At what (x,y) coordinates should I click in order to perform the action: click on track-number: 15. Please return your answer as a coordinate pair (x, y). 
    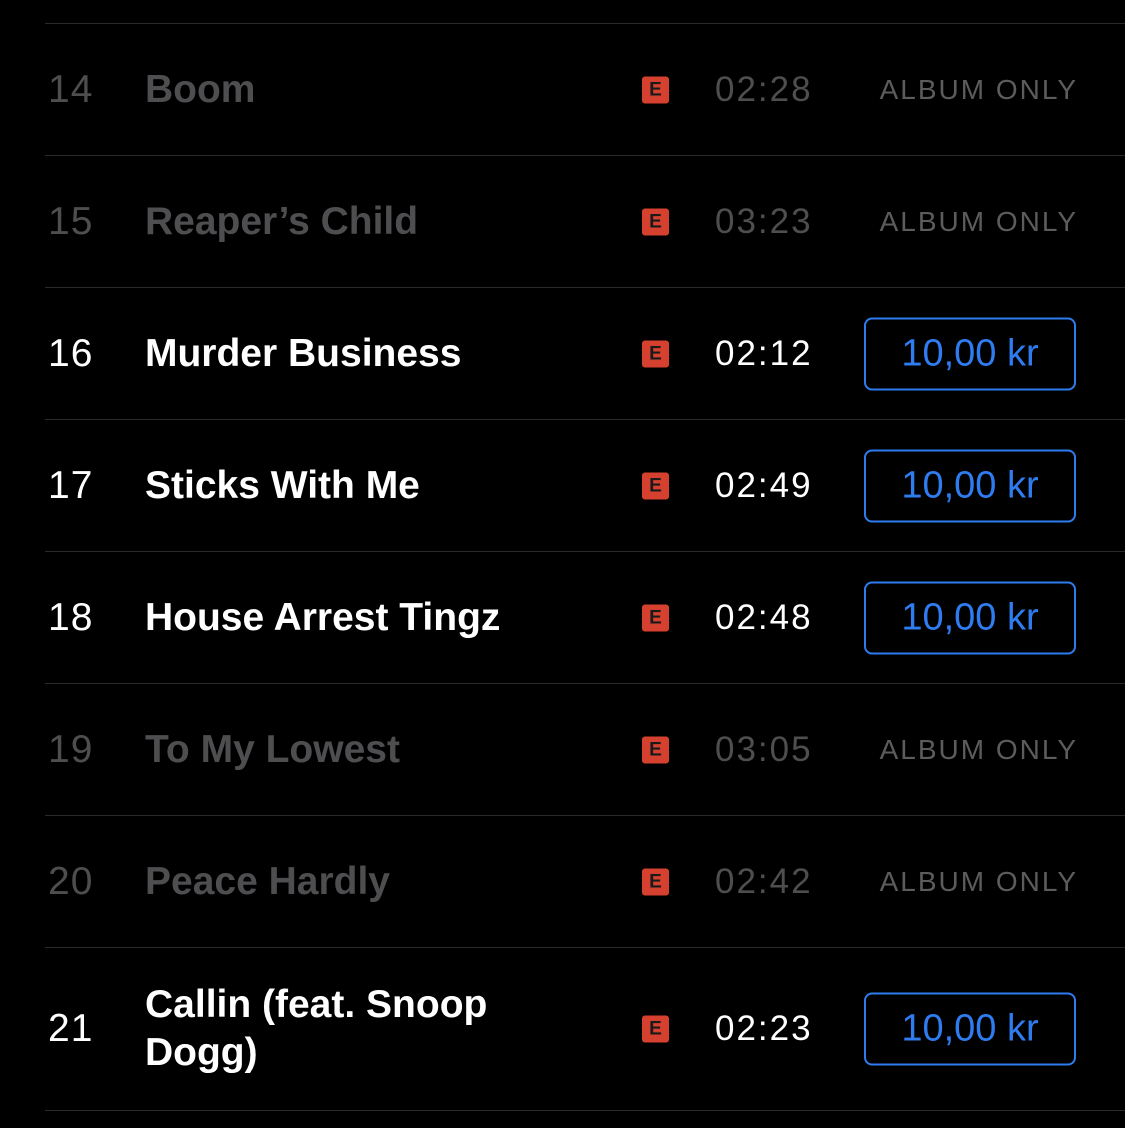
    Looking at the image, I should click on (71, 221).